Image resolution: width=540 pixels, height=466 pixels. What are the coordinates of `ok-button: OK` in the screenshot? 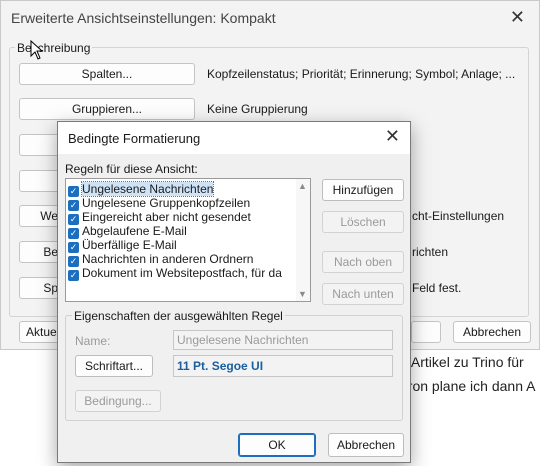 It's located at (277, 445).